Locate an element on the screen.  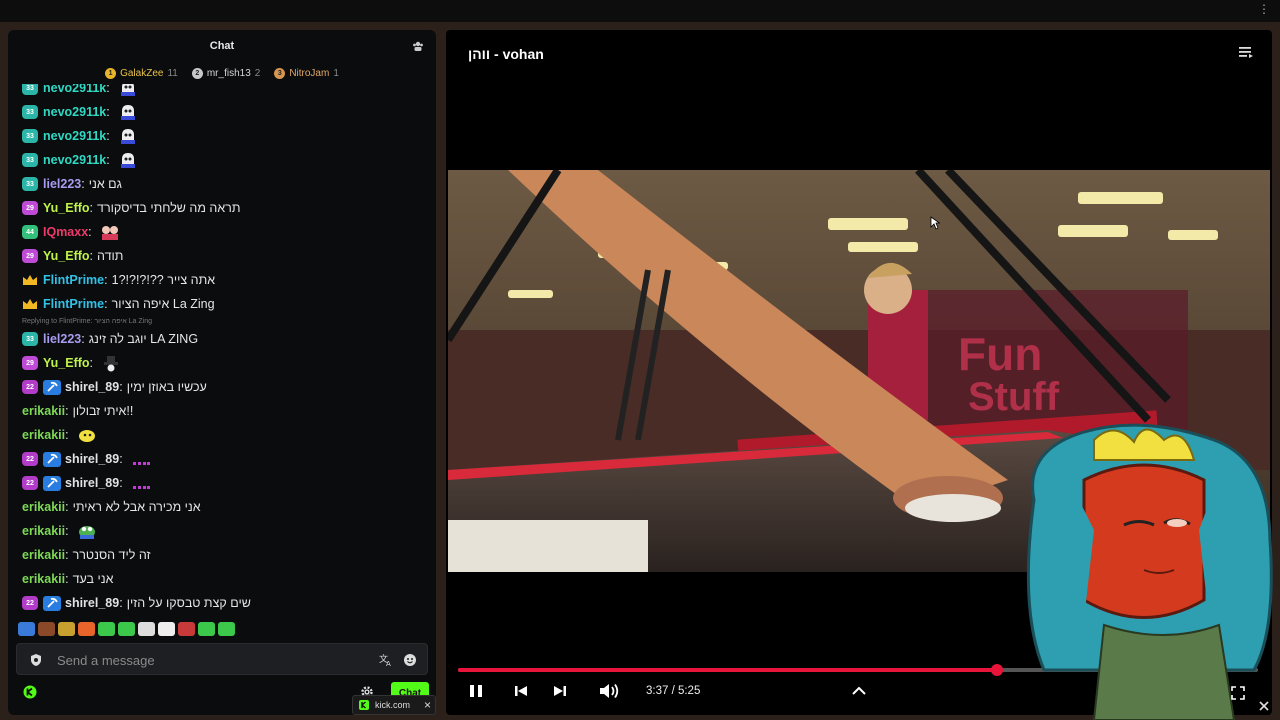
chat-username: IQmaxx is located at coordinates (65, 232).